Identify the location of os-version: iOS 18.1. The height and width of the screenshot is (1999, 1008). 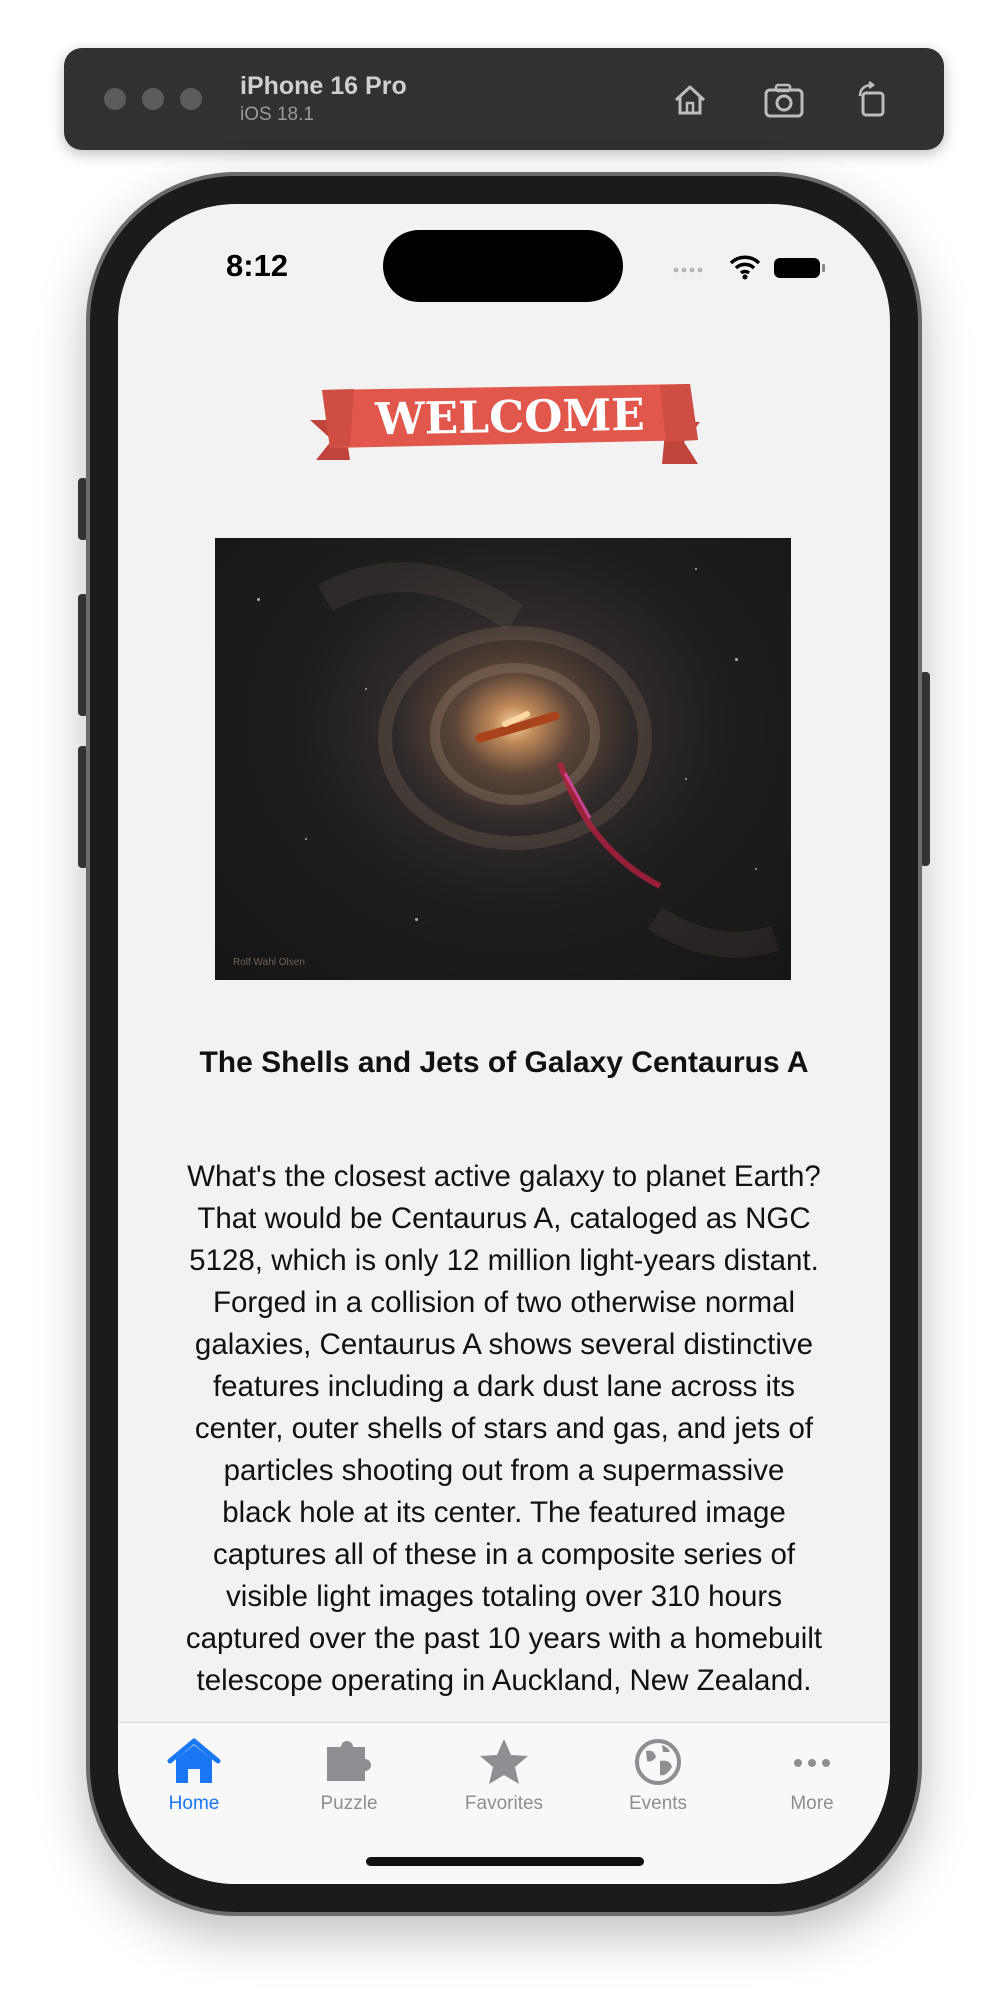
(277, 114).